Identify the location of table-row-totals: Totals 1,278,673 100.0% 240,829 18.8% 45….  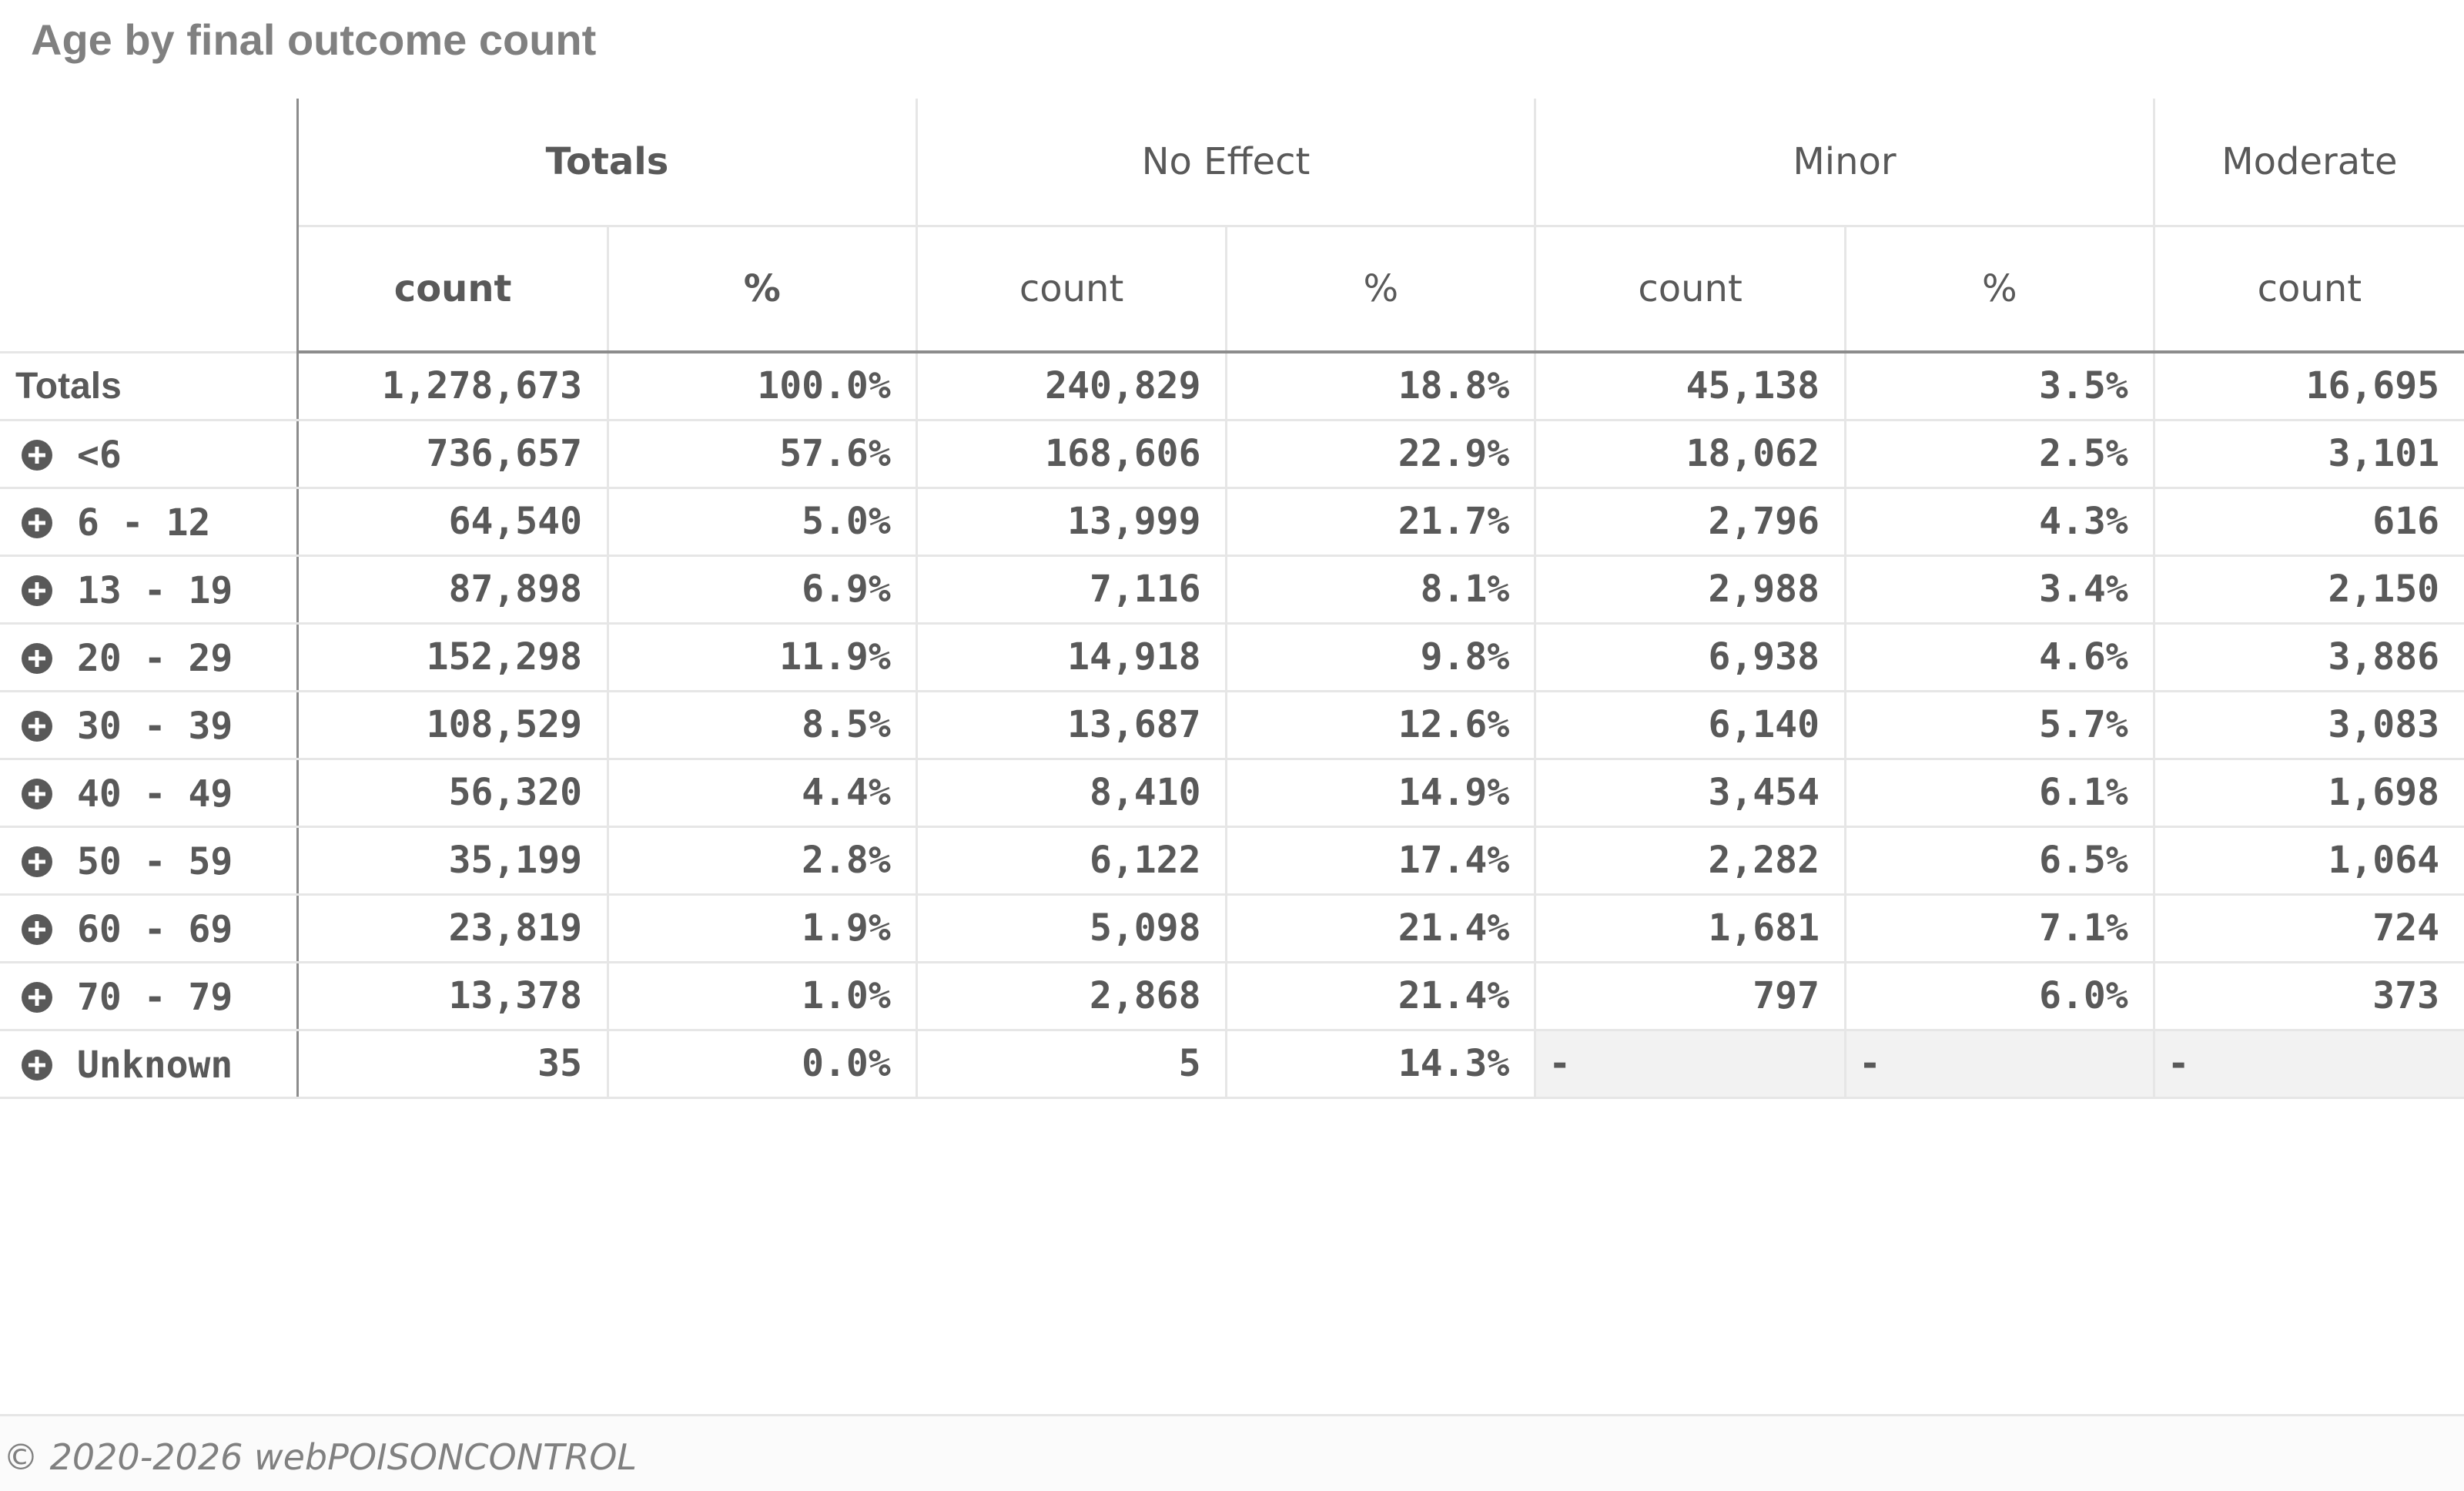
(1232, 386).